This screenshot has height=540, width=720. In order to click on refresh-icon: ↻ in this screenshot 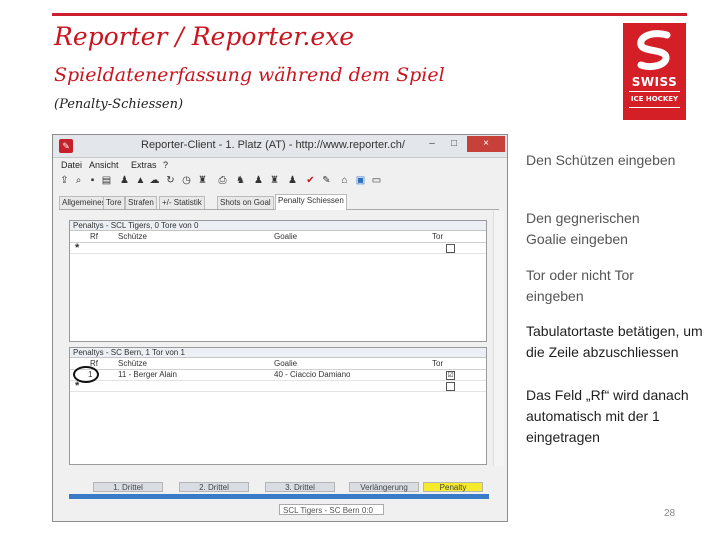, I will do `click(170, 180)`.